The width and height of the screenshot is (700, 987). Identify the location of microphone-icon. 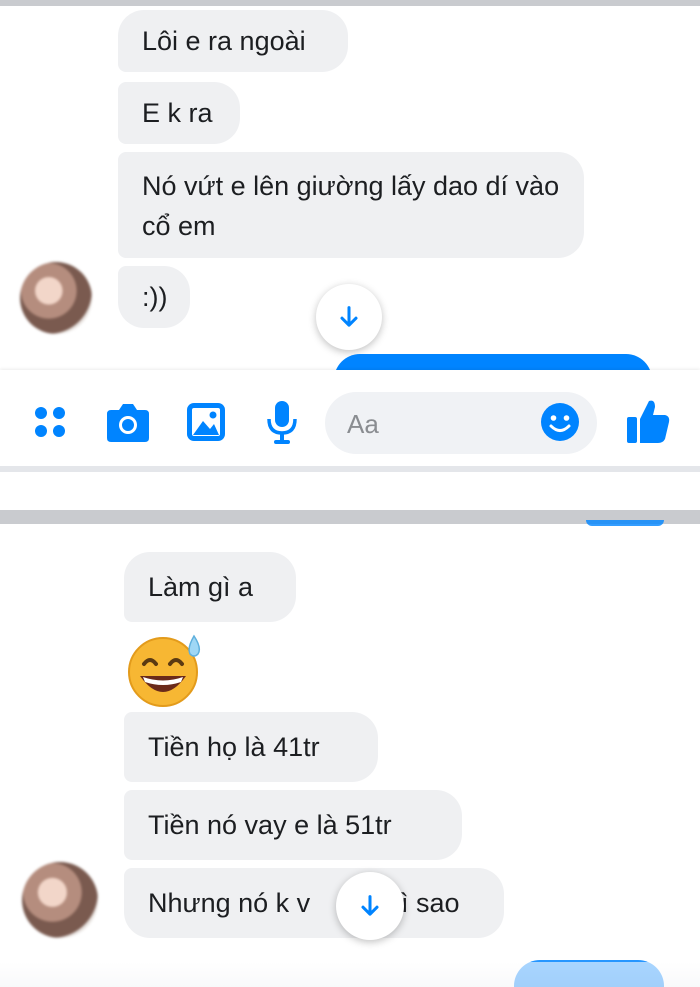
(282, 422).